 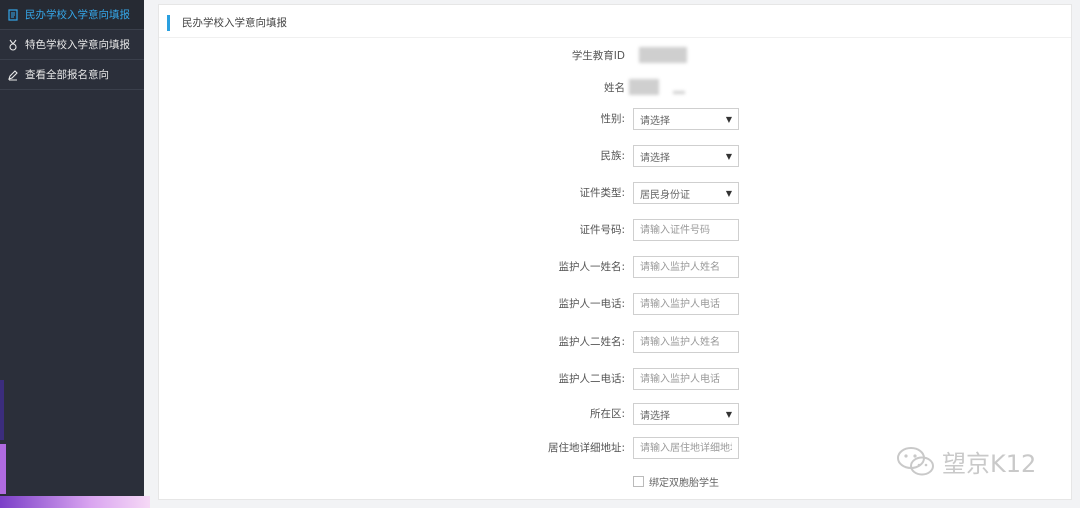 I want to click on row-guardian2-phone: 监护人二电话:, so click(x=615, y=379).